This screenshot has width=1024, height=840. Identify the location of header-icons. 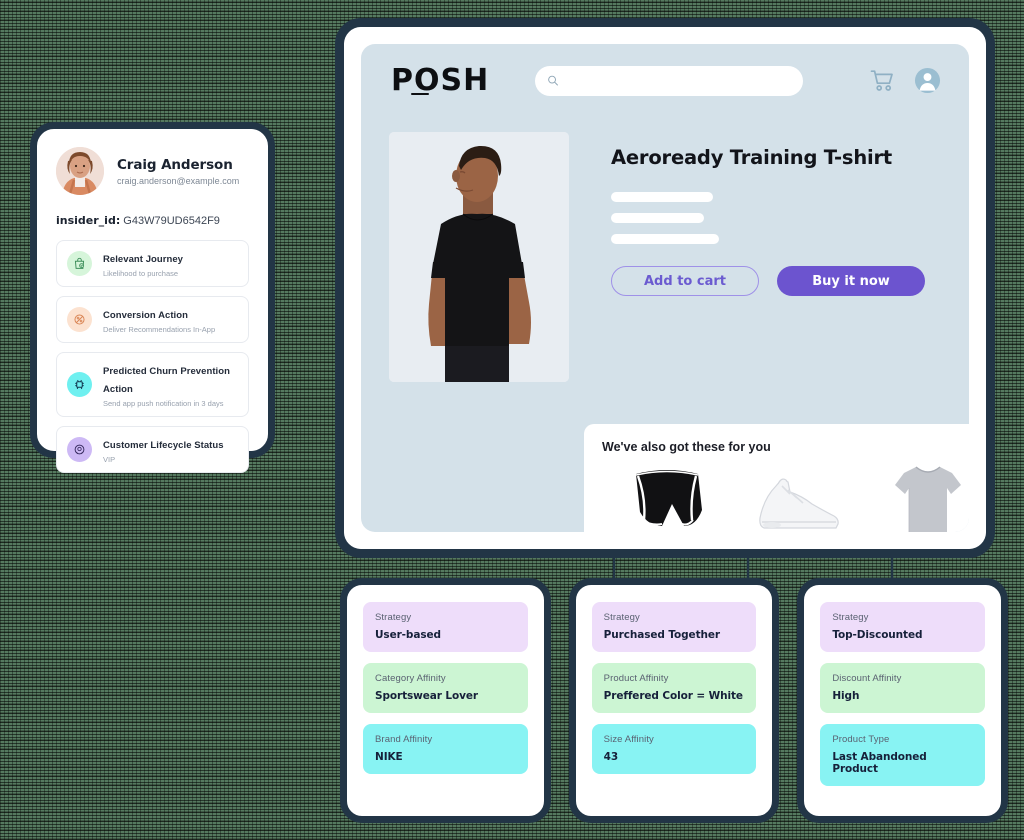
(905, 80).